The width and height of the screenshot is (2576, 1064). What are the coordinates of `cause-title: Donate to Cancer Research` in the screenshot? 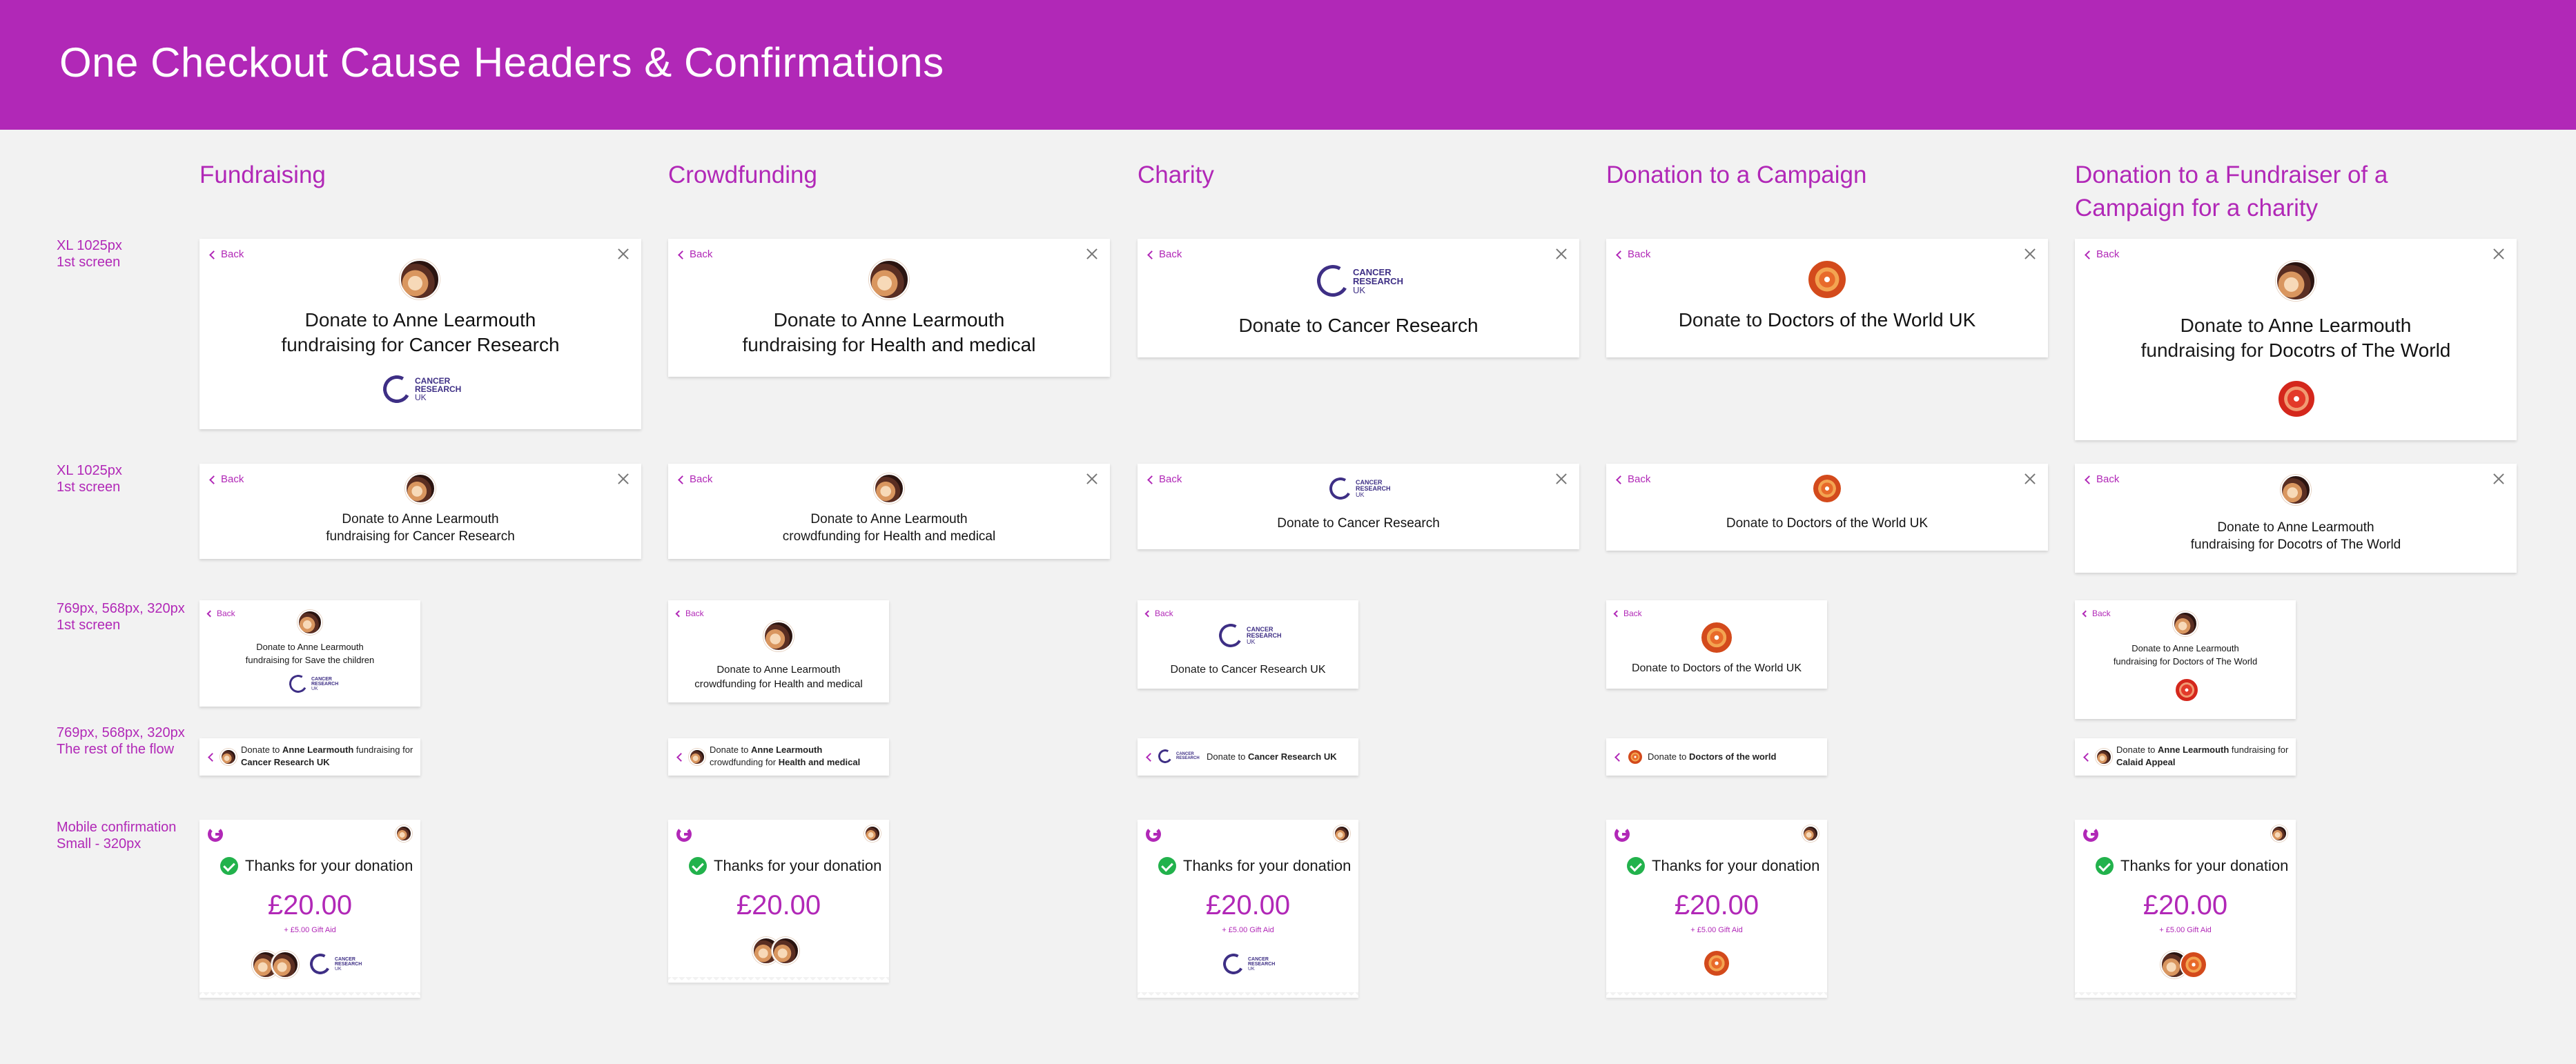 It's located at (1358, 325).